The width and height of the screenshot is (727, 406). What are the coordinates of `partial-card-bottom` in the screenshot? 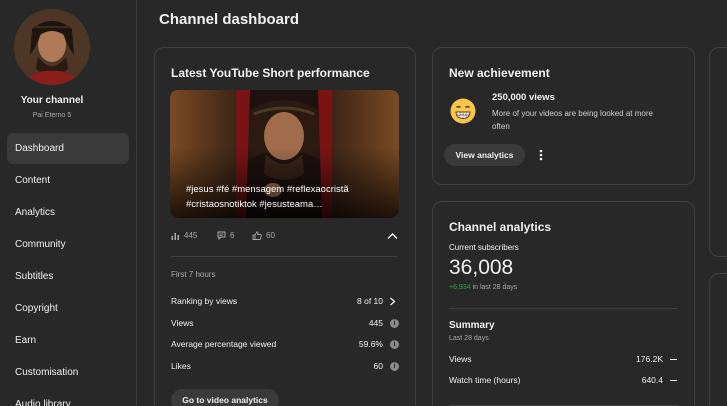 It's located at (718, 339).